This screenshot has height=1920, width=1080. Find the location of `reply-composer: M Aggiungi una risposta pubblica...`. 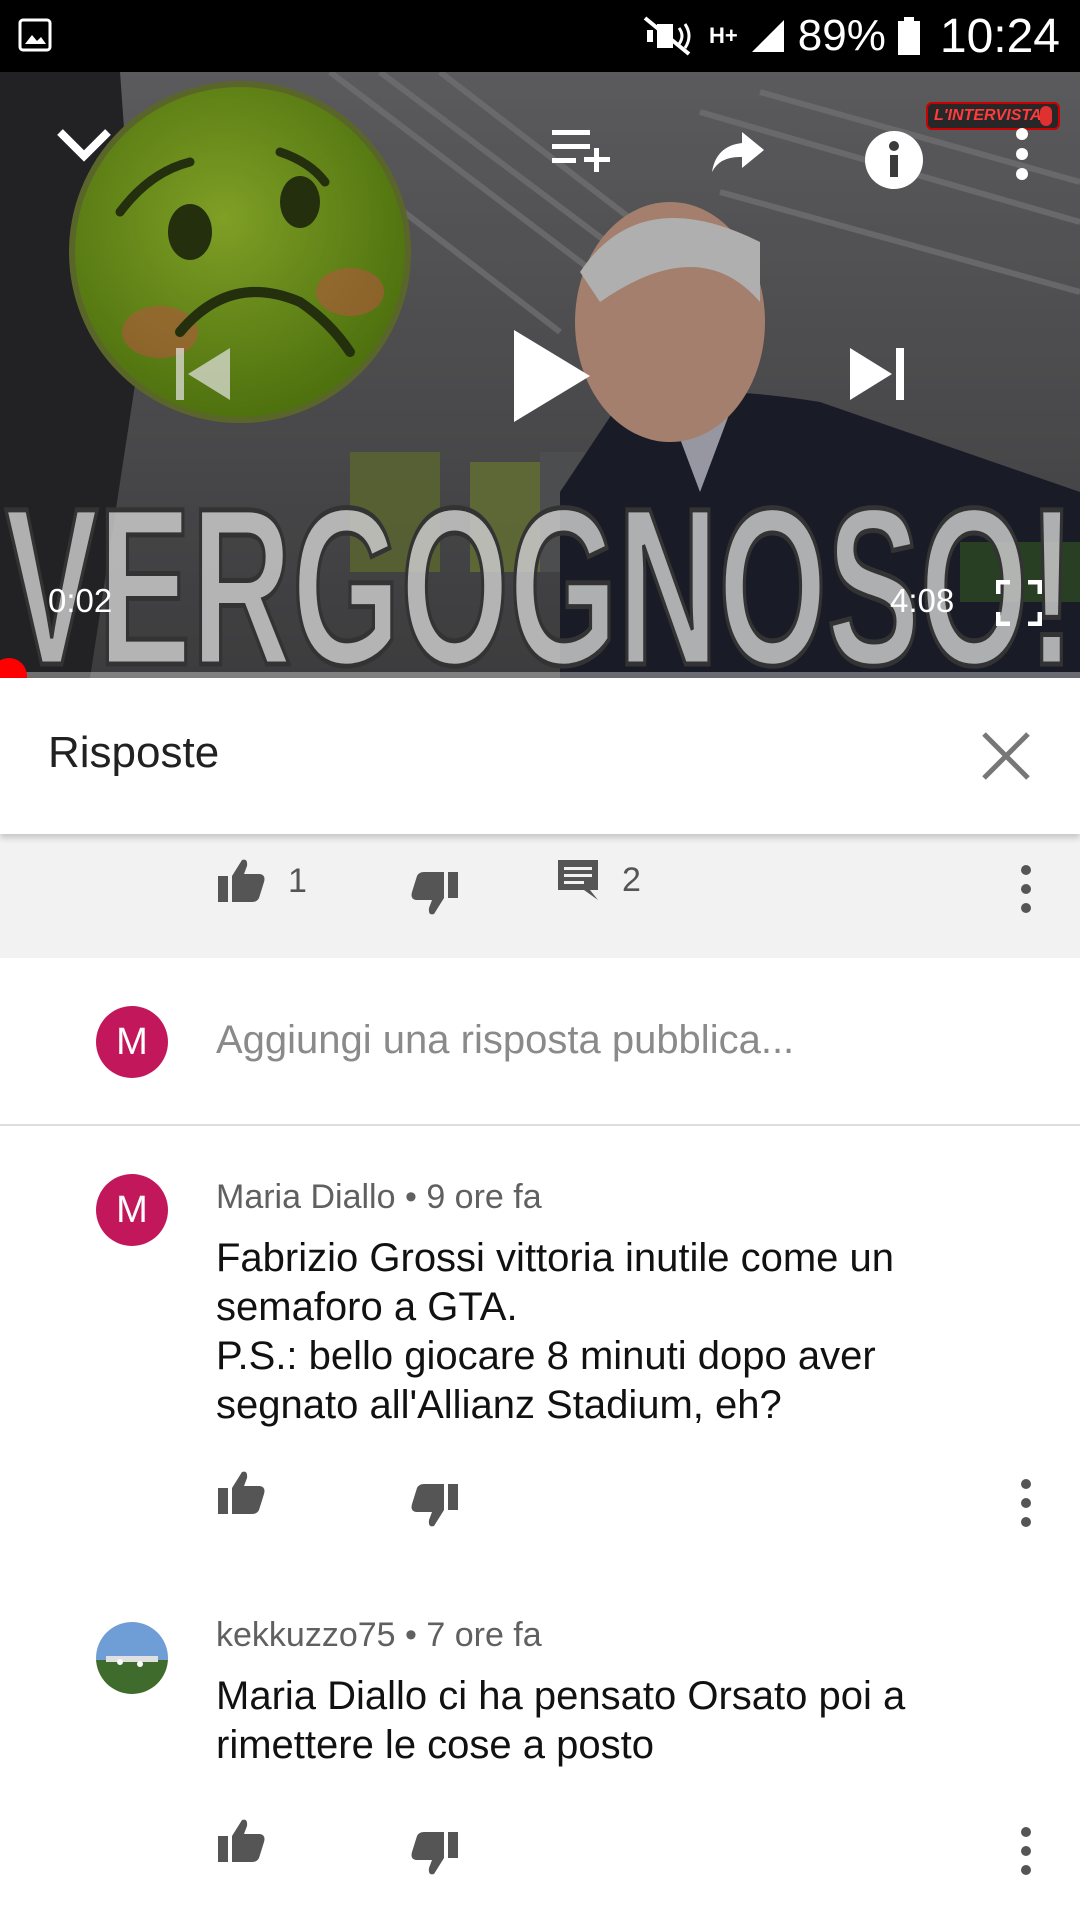

reply-composer: M Aggiungi una risposta pubblica... is located at coordinates (540, 1042).